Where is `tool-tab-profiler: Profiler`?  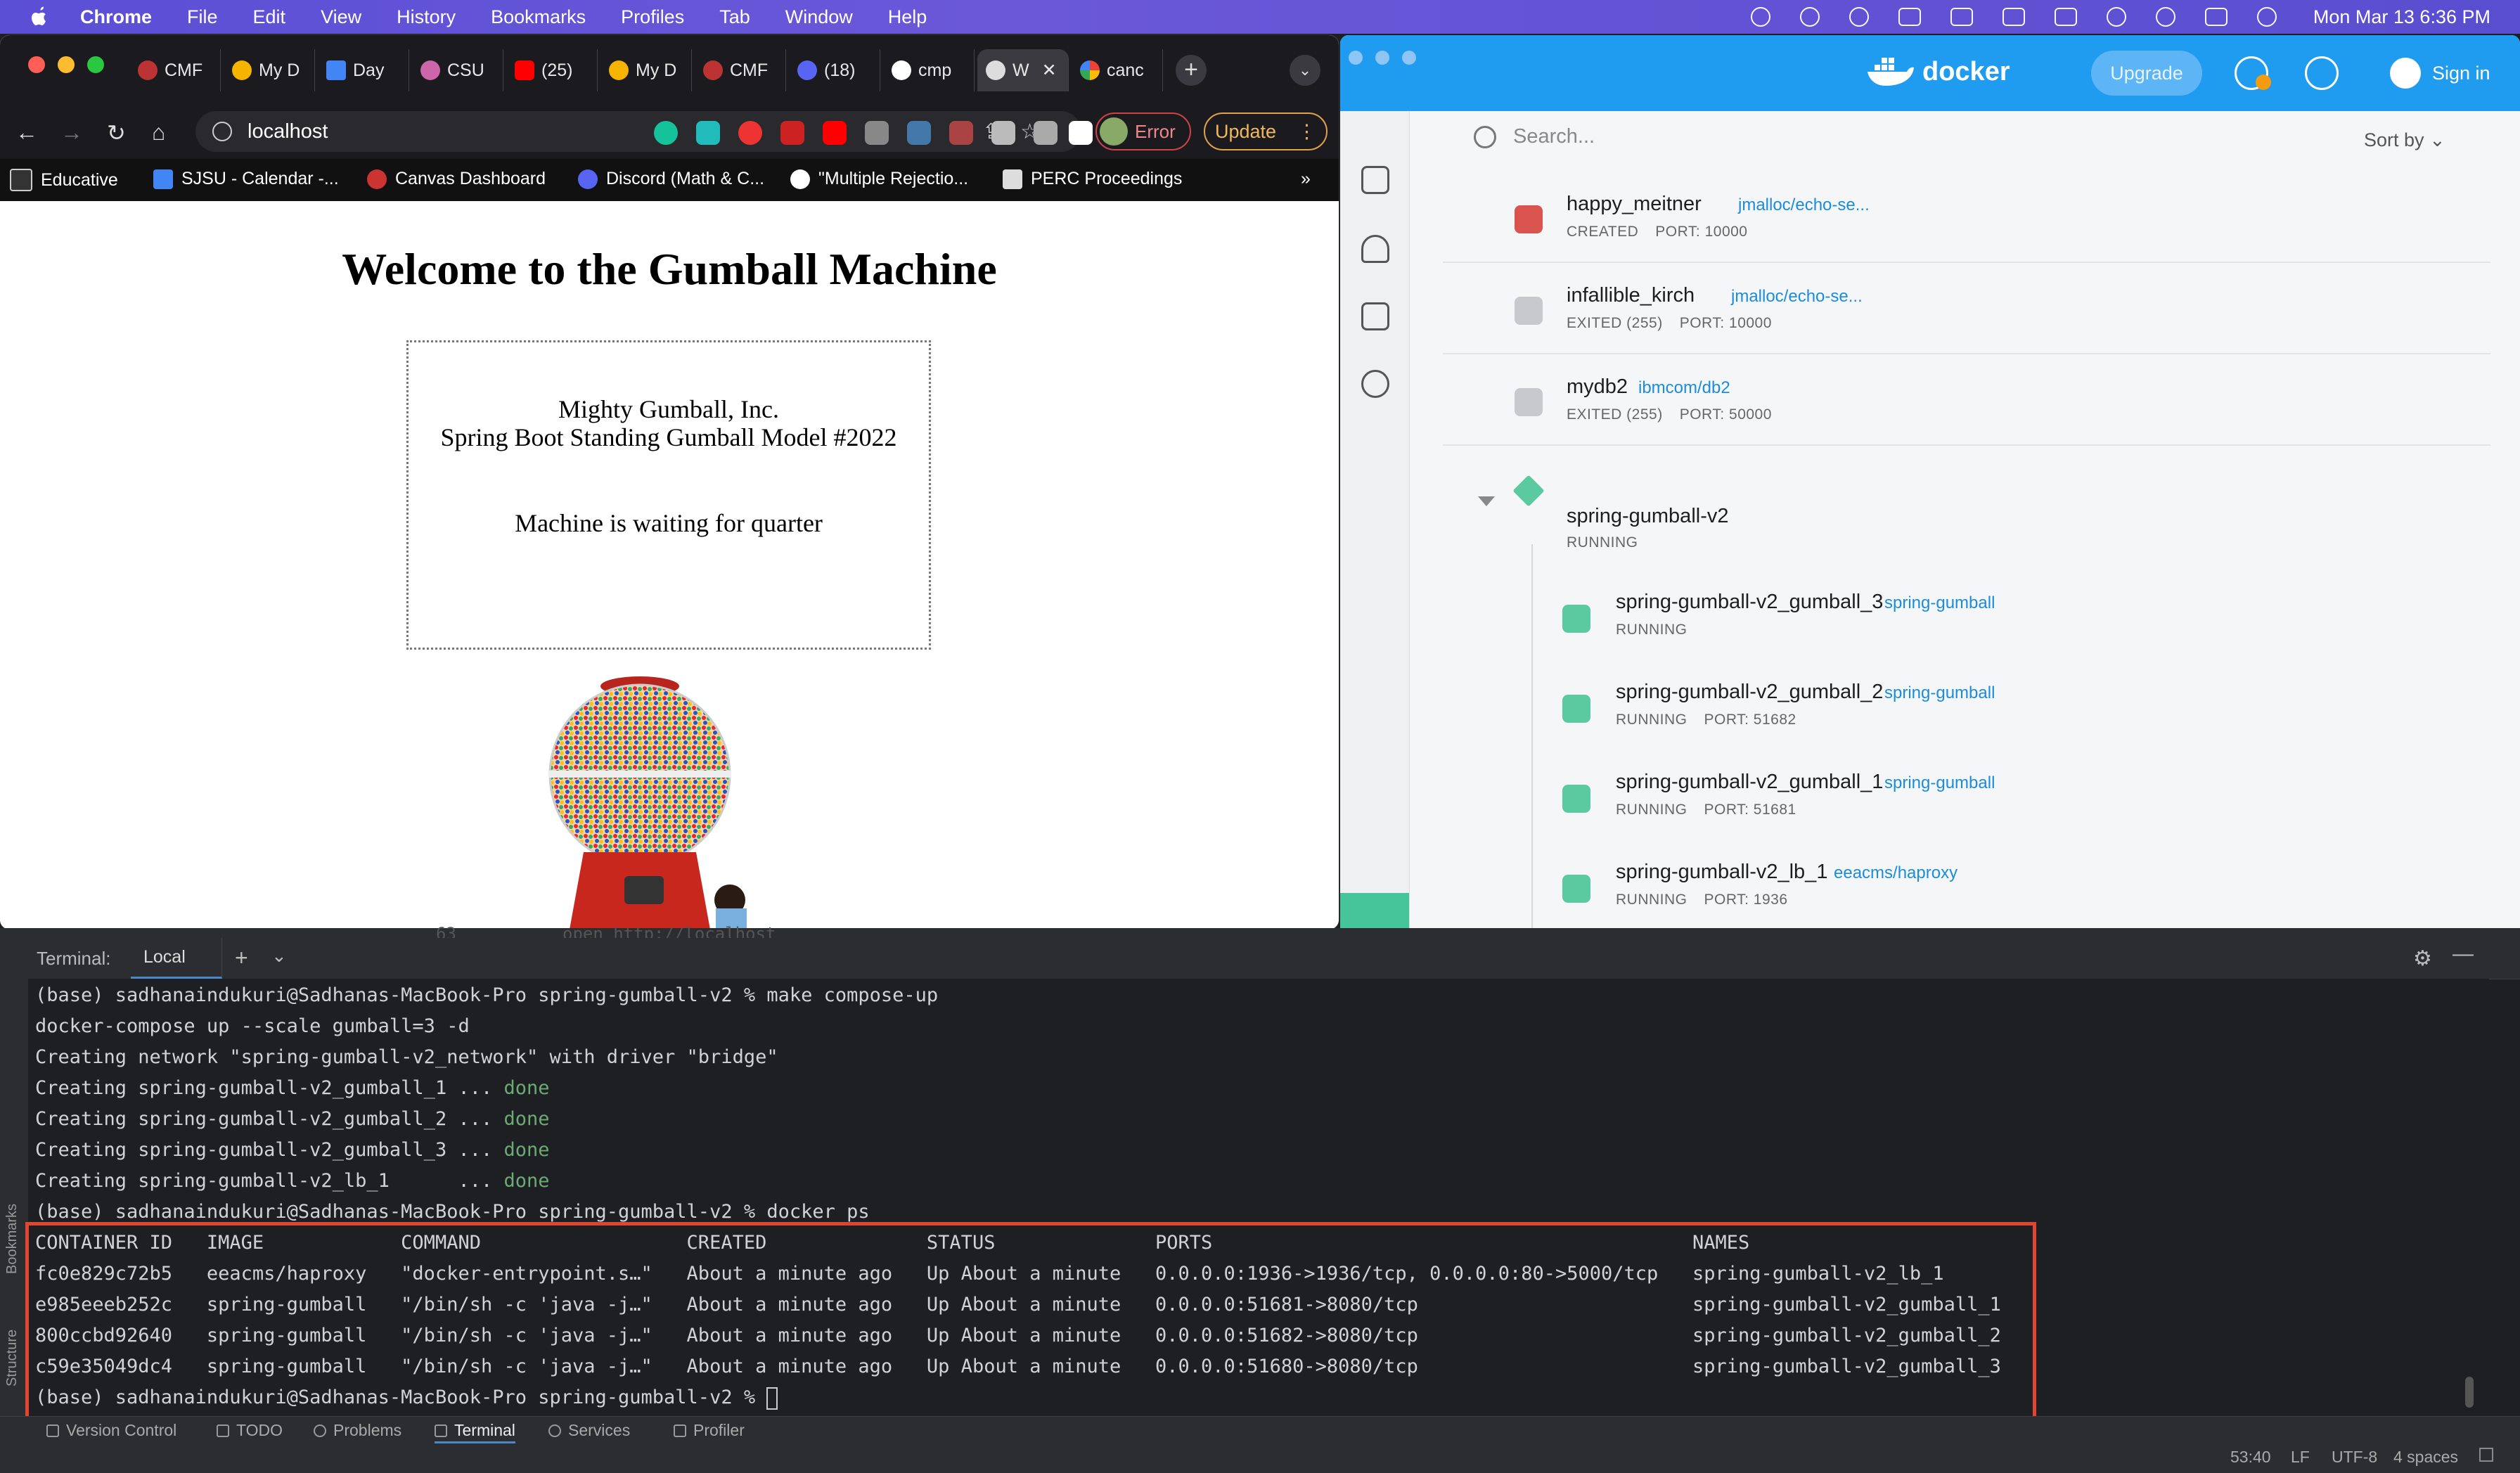
tool-tab-profiler: Profiler is located at coordinates (709, 1430).